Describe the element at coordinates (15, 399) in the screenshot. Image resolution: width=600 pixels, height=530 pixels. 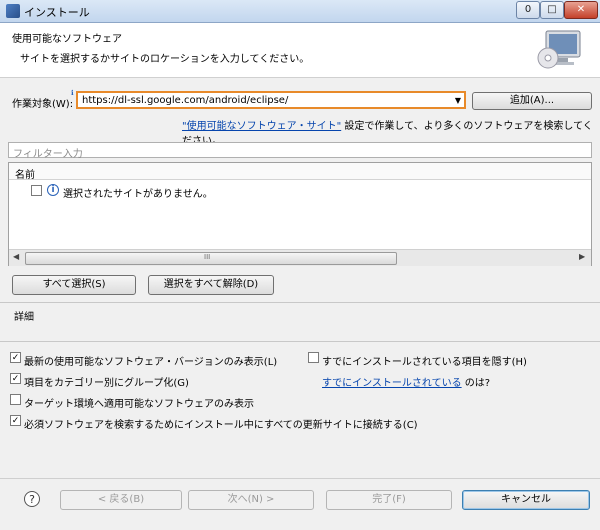
I see `target-env-checkbox` at that location.